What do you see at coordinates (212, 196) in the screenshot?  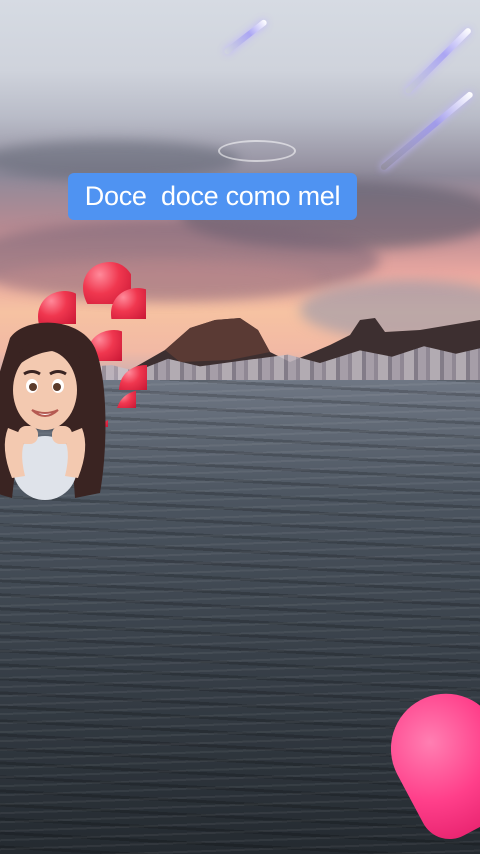 I see `caption-text: Doce doce como mel` at bounding box center [212, 196].